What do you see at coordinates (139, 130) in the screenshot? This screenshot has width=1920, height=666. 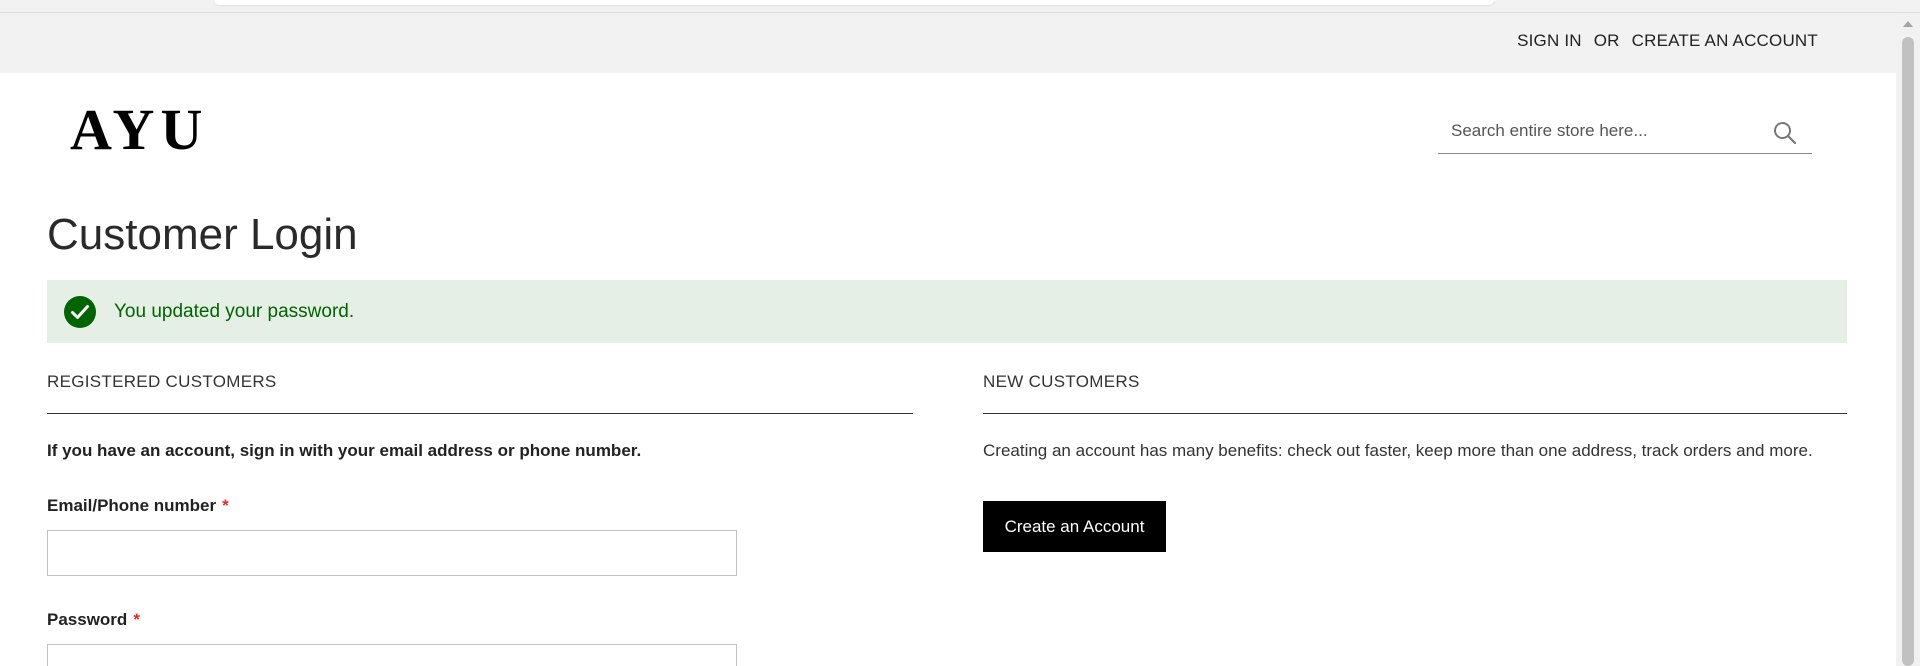 I see `store-logo: AYU` at bounding box center [139, 130].